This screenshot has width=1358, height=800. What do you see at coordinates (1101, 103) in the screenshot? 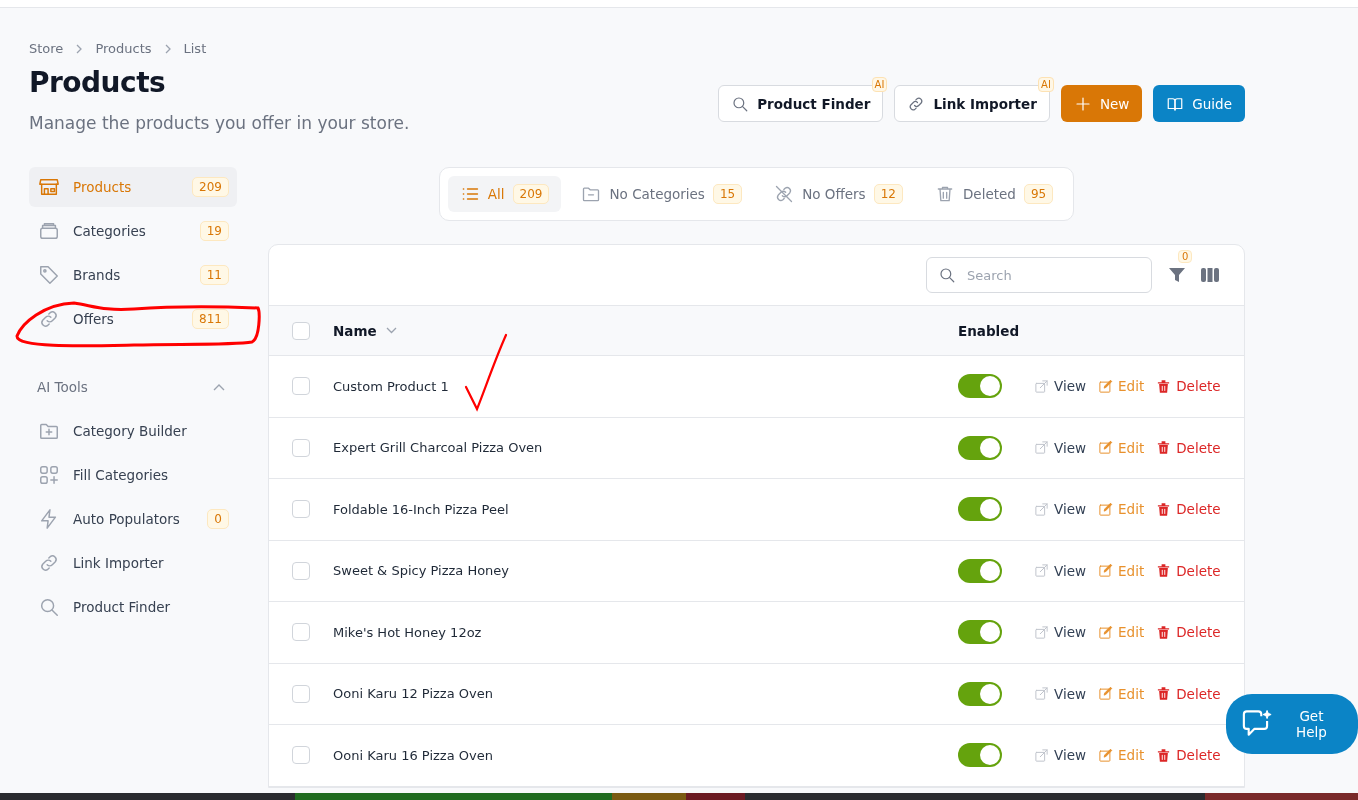
I see `header-button: New` at bounding box center [1101, 103].